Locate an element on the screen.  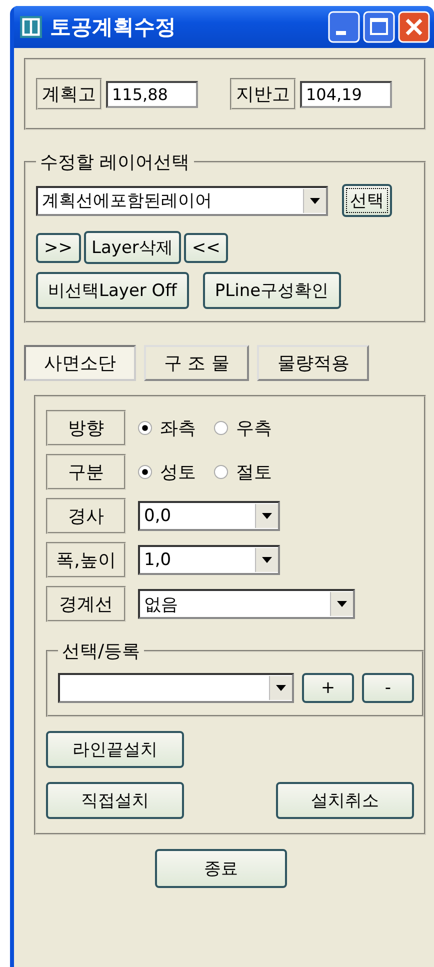
layer-button: >> is located at coordinates (58, 247).